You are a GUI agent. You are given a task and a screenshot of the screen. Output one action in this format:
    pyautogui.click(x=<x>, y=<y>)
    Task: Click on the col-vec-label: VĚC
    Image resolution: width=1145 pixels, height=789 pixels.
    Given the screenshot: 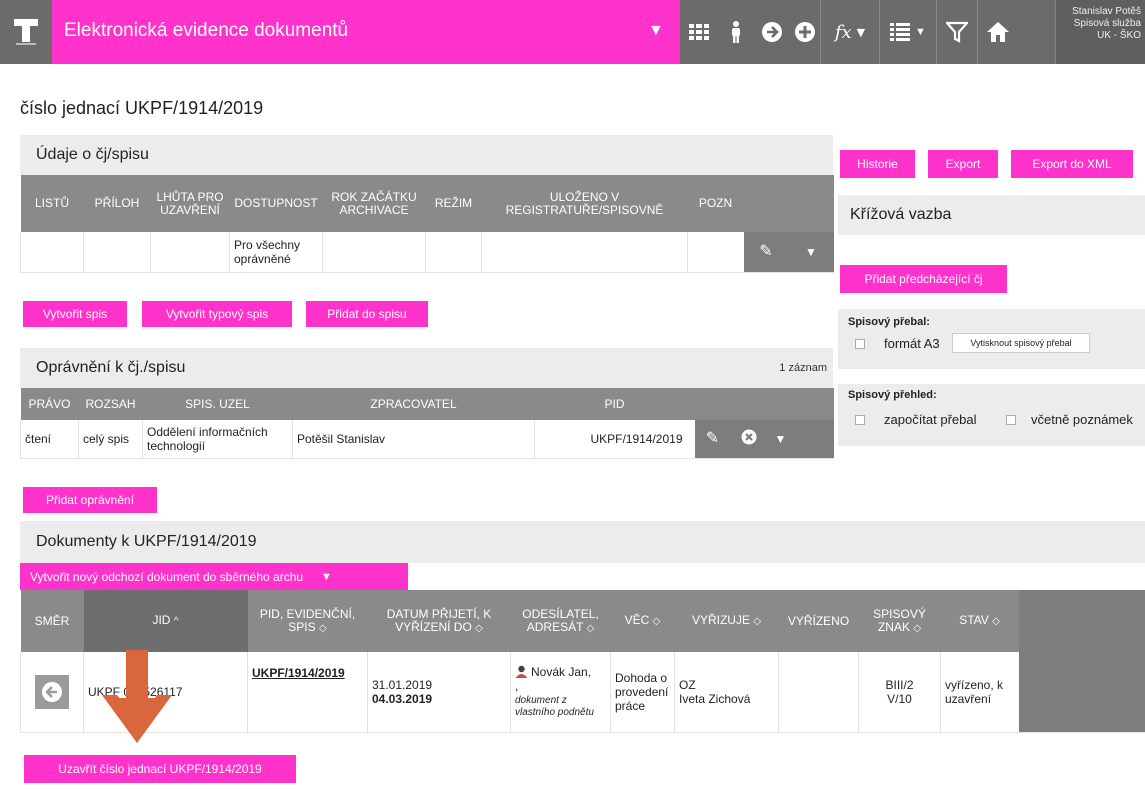 What is the action you would take?
    pyautogui.click(x=637, y=620)
    